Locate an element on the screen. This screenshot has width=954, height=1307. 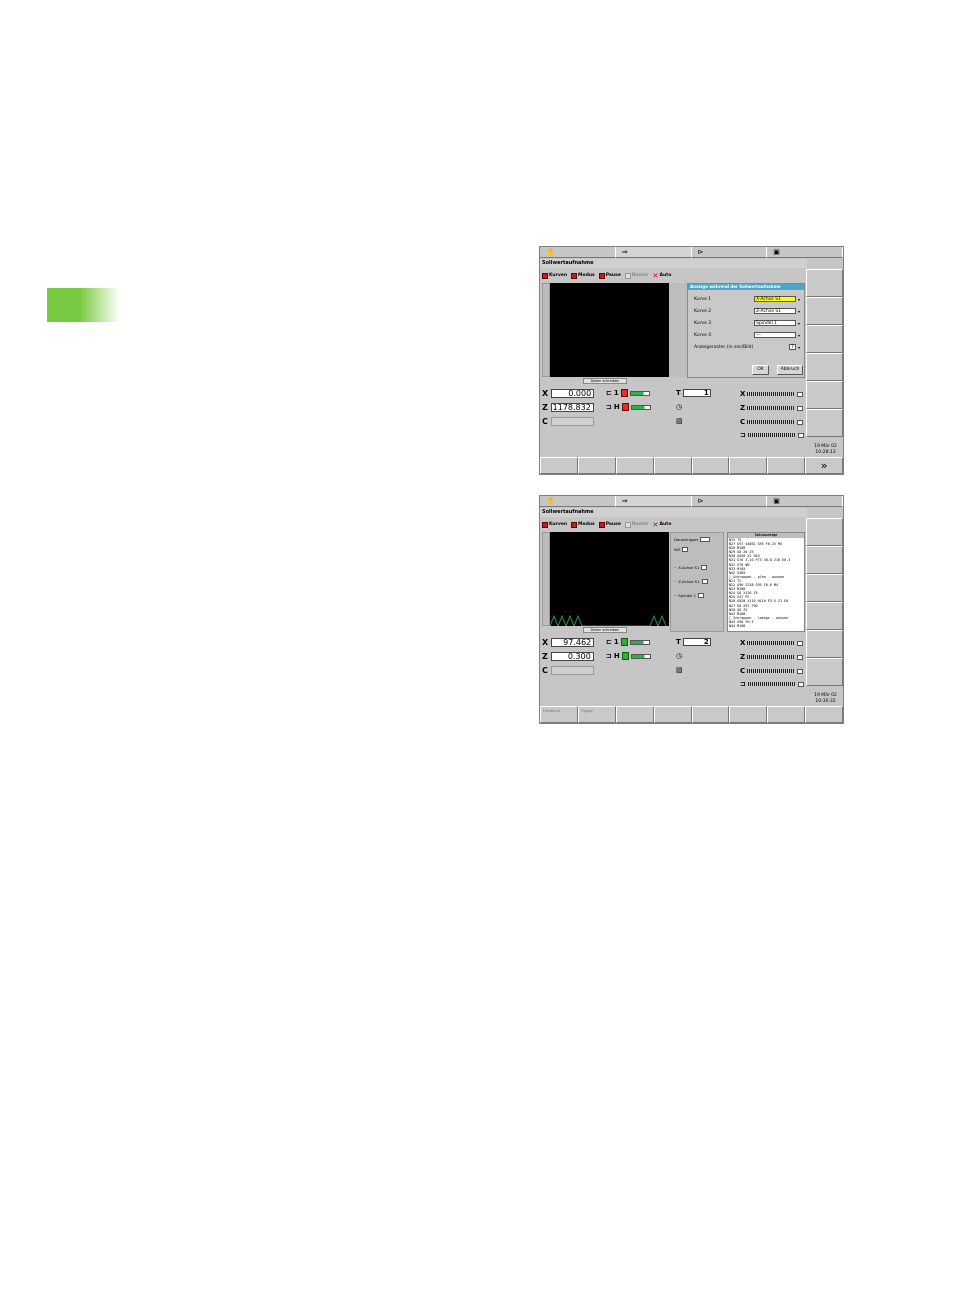
pos-x: X 0.000 is located at coordinates (568, 393).